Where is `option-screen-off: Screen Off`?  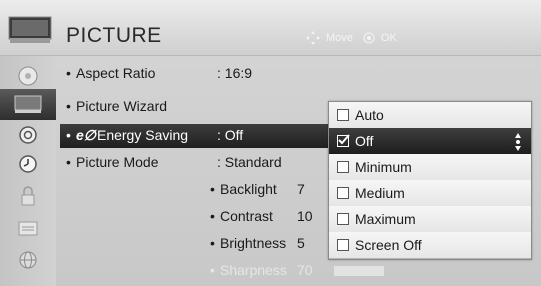 option-screen-off: Screen Off is located at coordinates (430, 245).